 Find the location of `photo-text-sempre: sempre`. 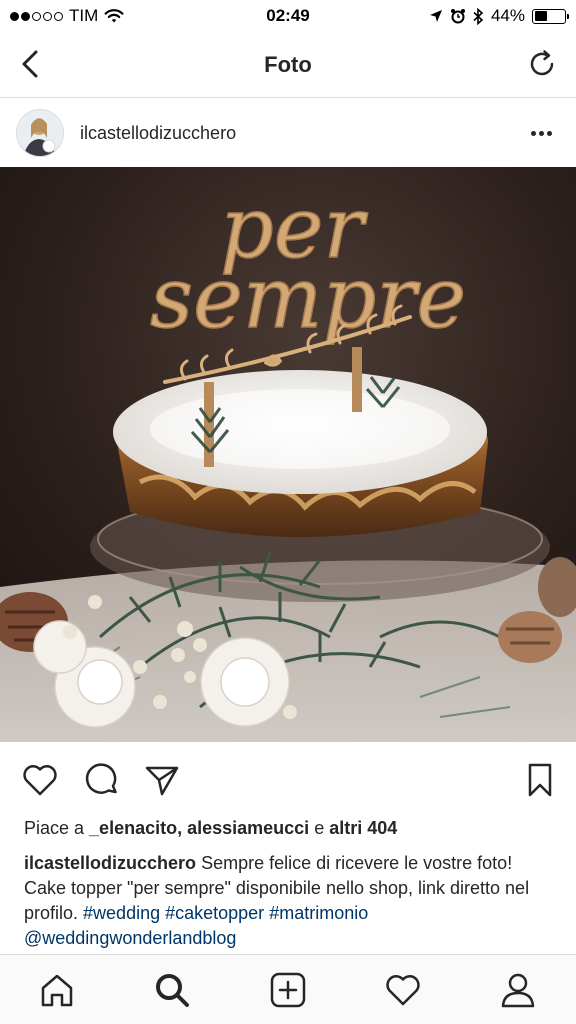

photo-text-sempre: sempre is located at coordinates (308, 298).